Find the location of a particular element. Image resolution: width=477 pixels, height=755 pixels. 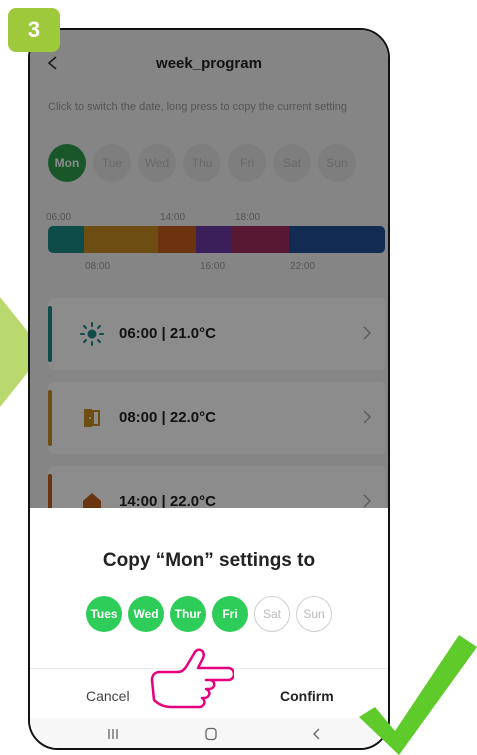

chip-sat: Sat is located at coordinates (272, 614).